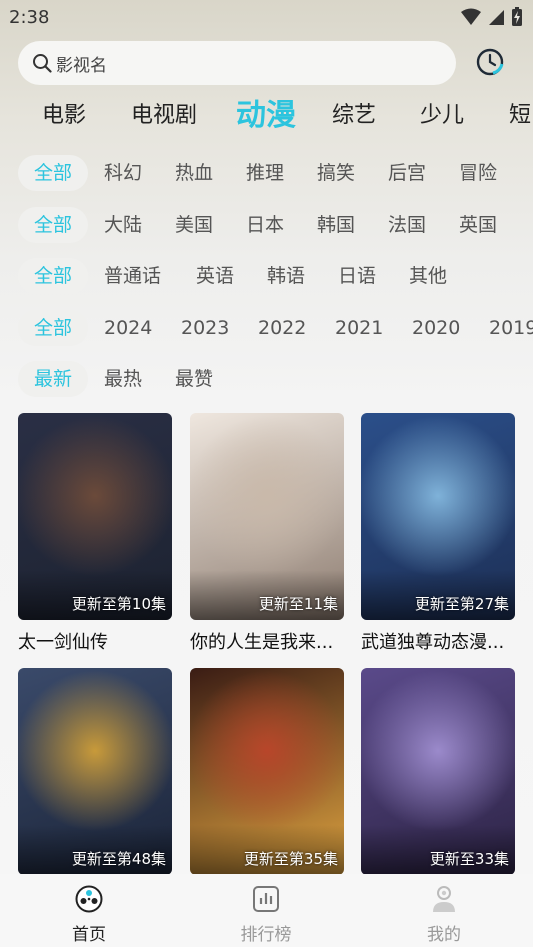 This screenshot has width=533, height=947. I want to click on genre-chip: 推理, so click(265, 173).